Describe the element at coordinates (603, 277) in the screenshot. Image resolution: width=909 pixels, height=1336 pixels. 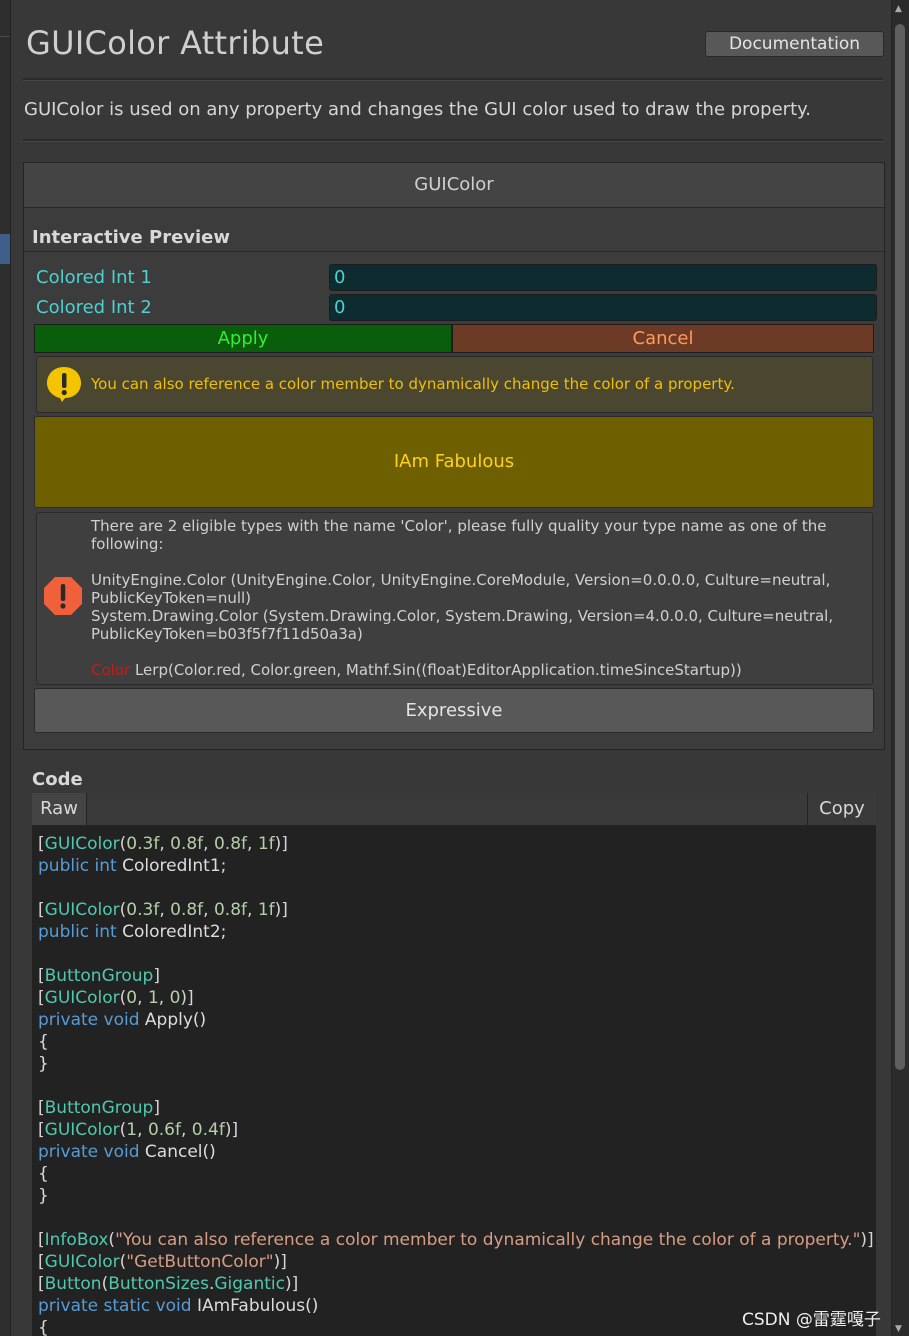
I see `colored-int-1-field: 0` at that location.